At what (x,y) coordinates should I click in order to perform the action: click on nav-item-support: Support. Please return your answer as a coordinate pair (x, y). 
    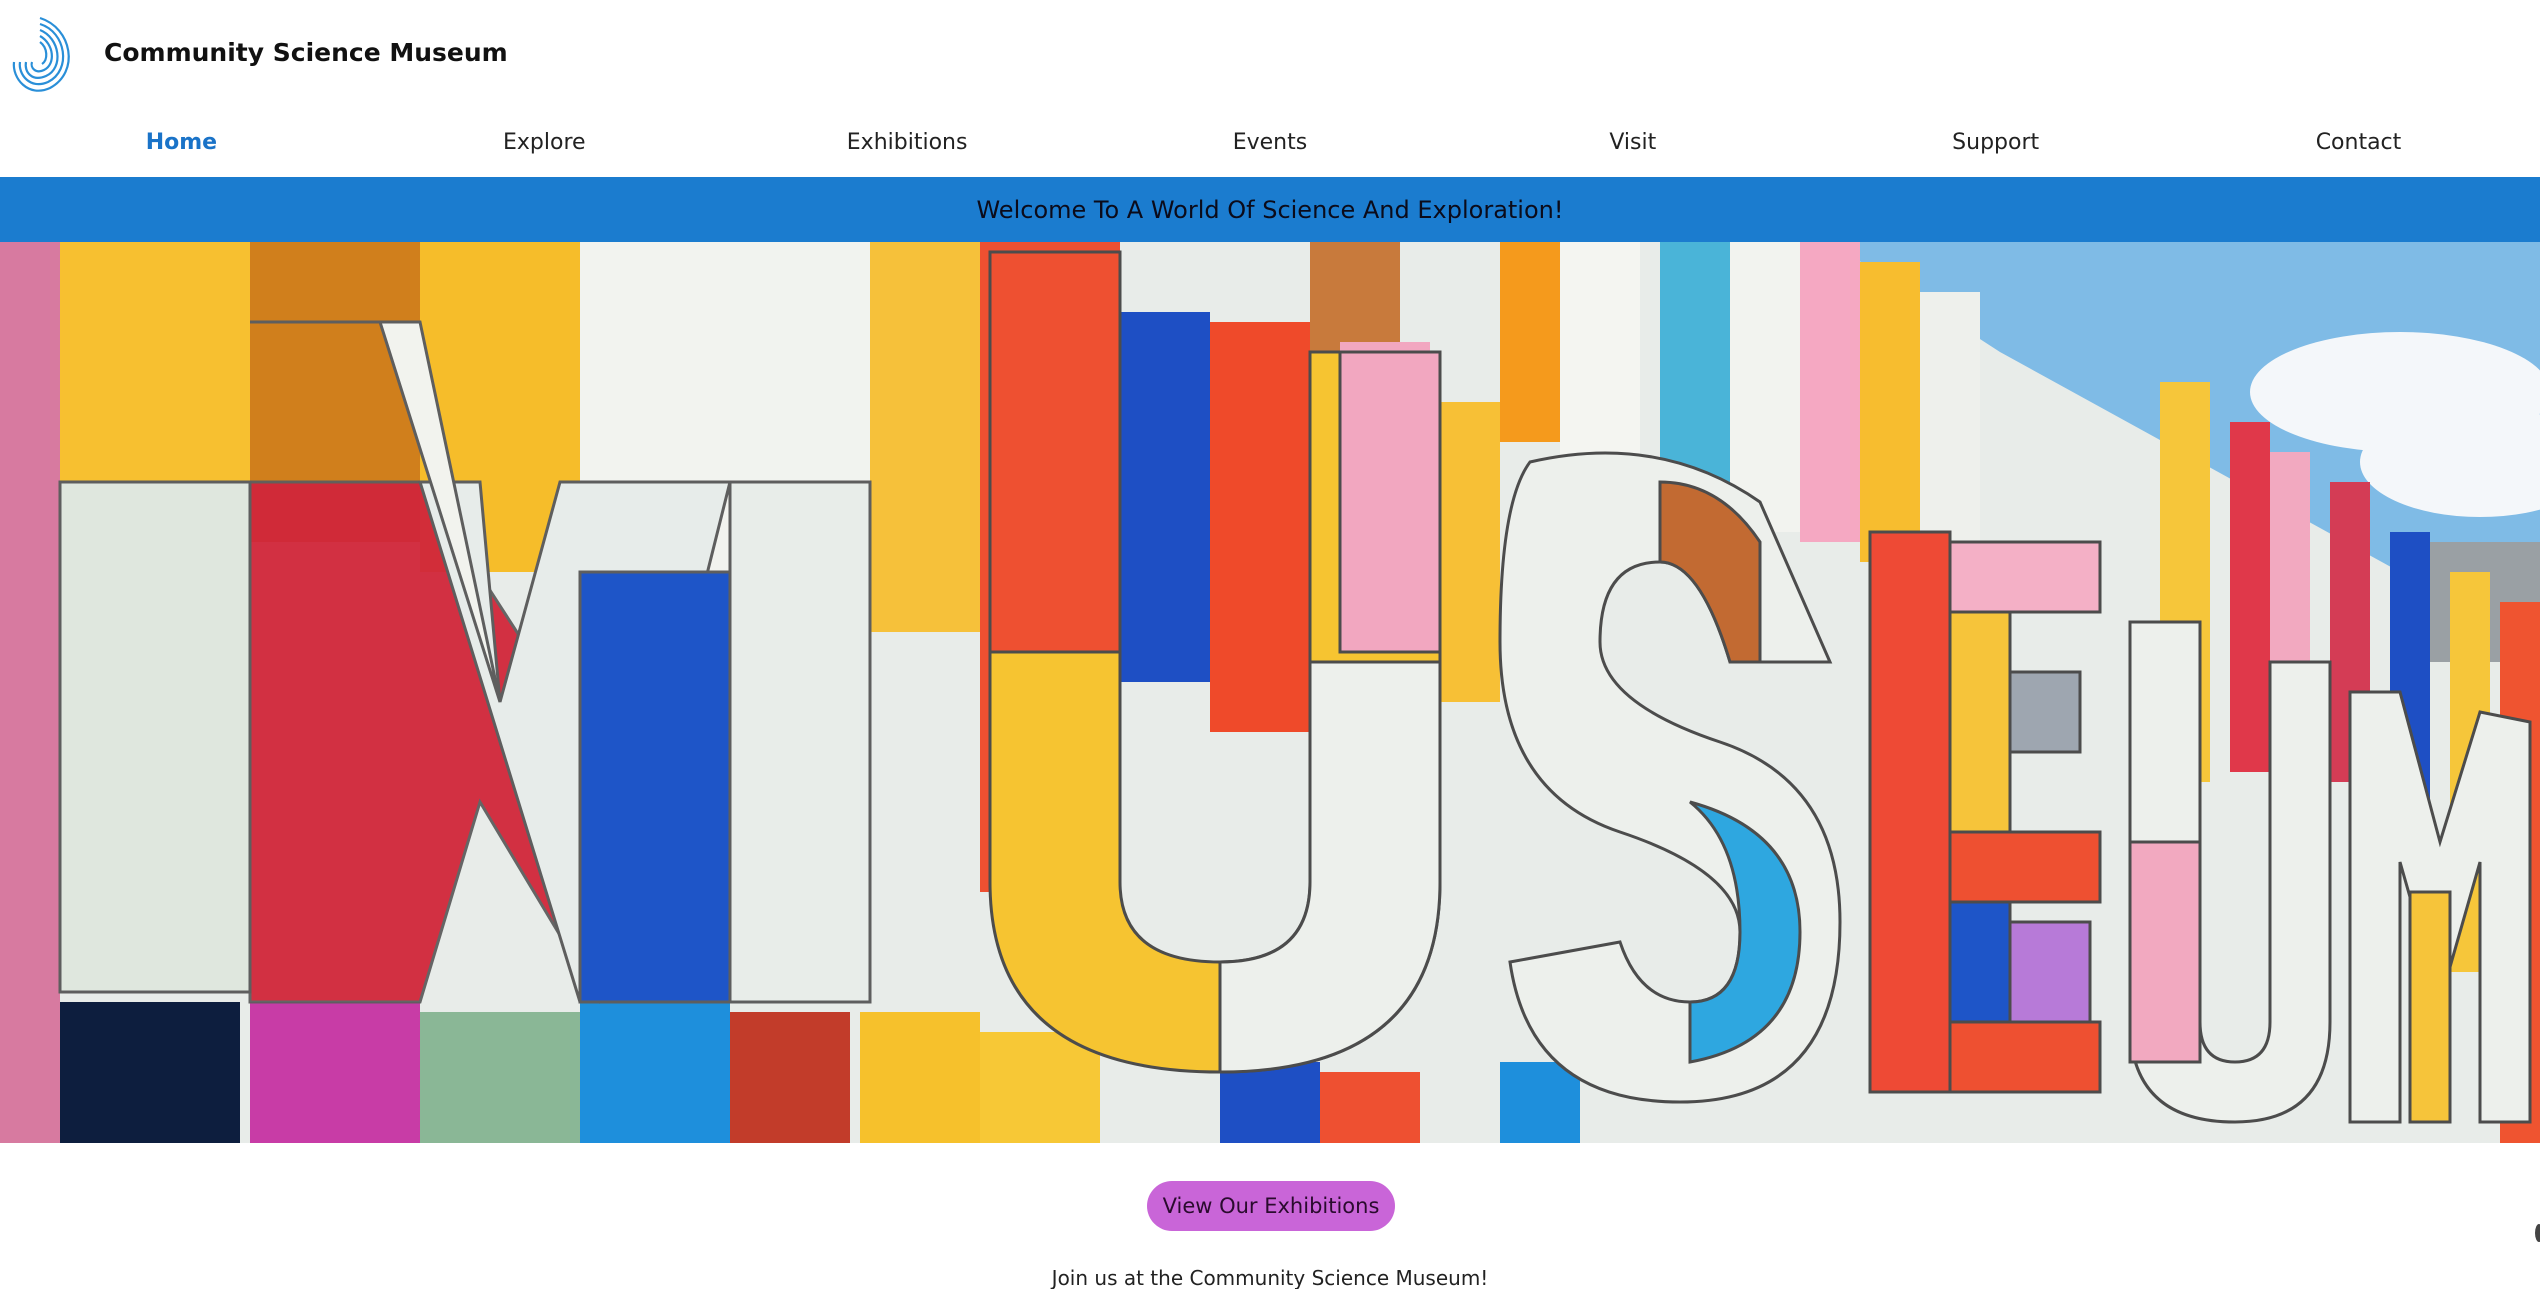
    Looking at the image, I should click on (1996, 142).